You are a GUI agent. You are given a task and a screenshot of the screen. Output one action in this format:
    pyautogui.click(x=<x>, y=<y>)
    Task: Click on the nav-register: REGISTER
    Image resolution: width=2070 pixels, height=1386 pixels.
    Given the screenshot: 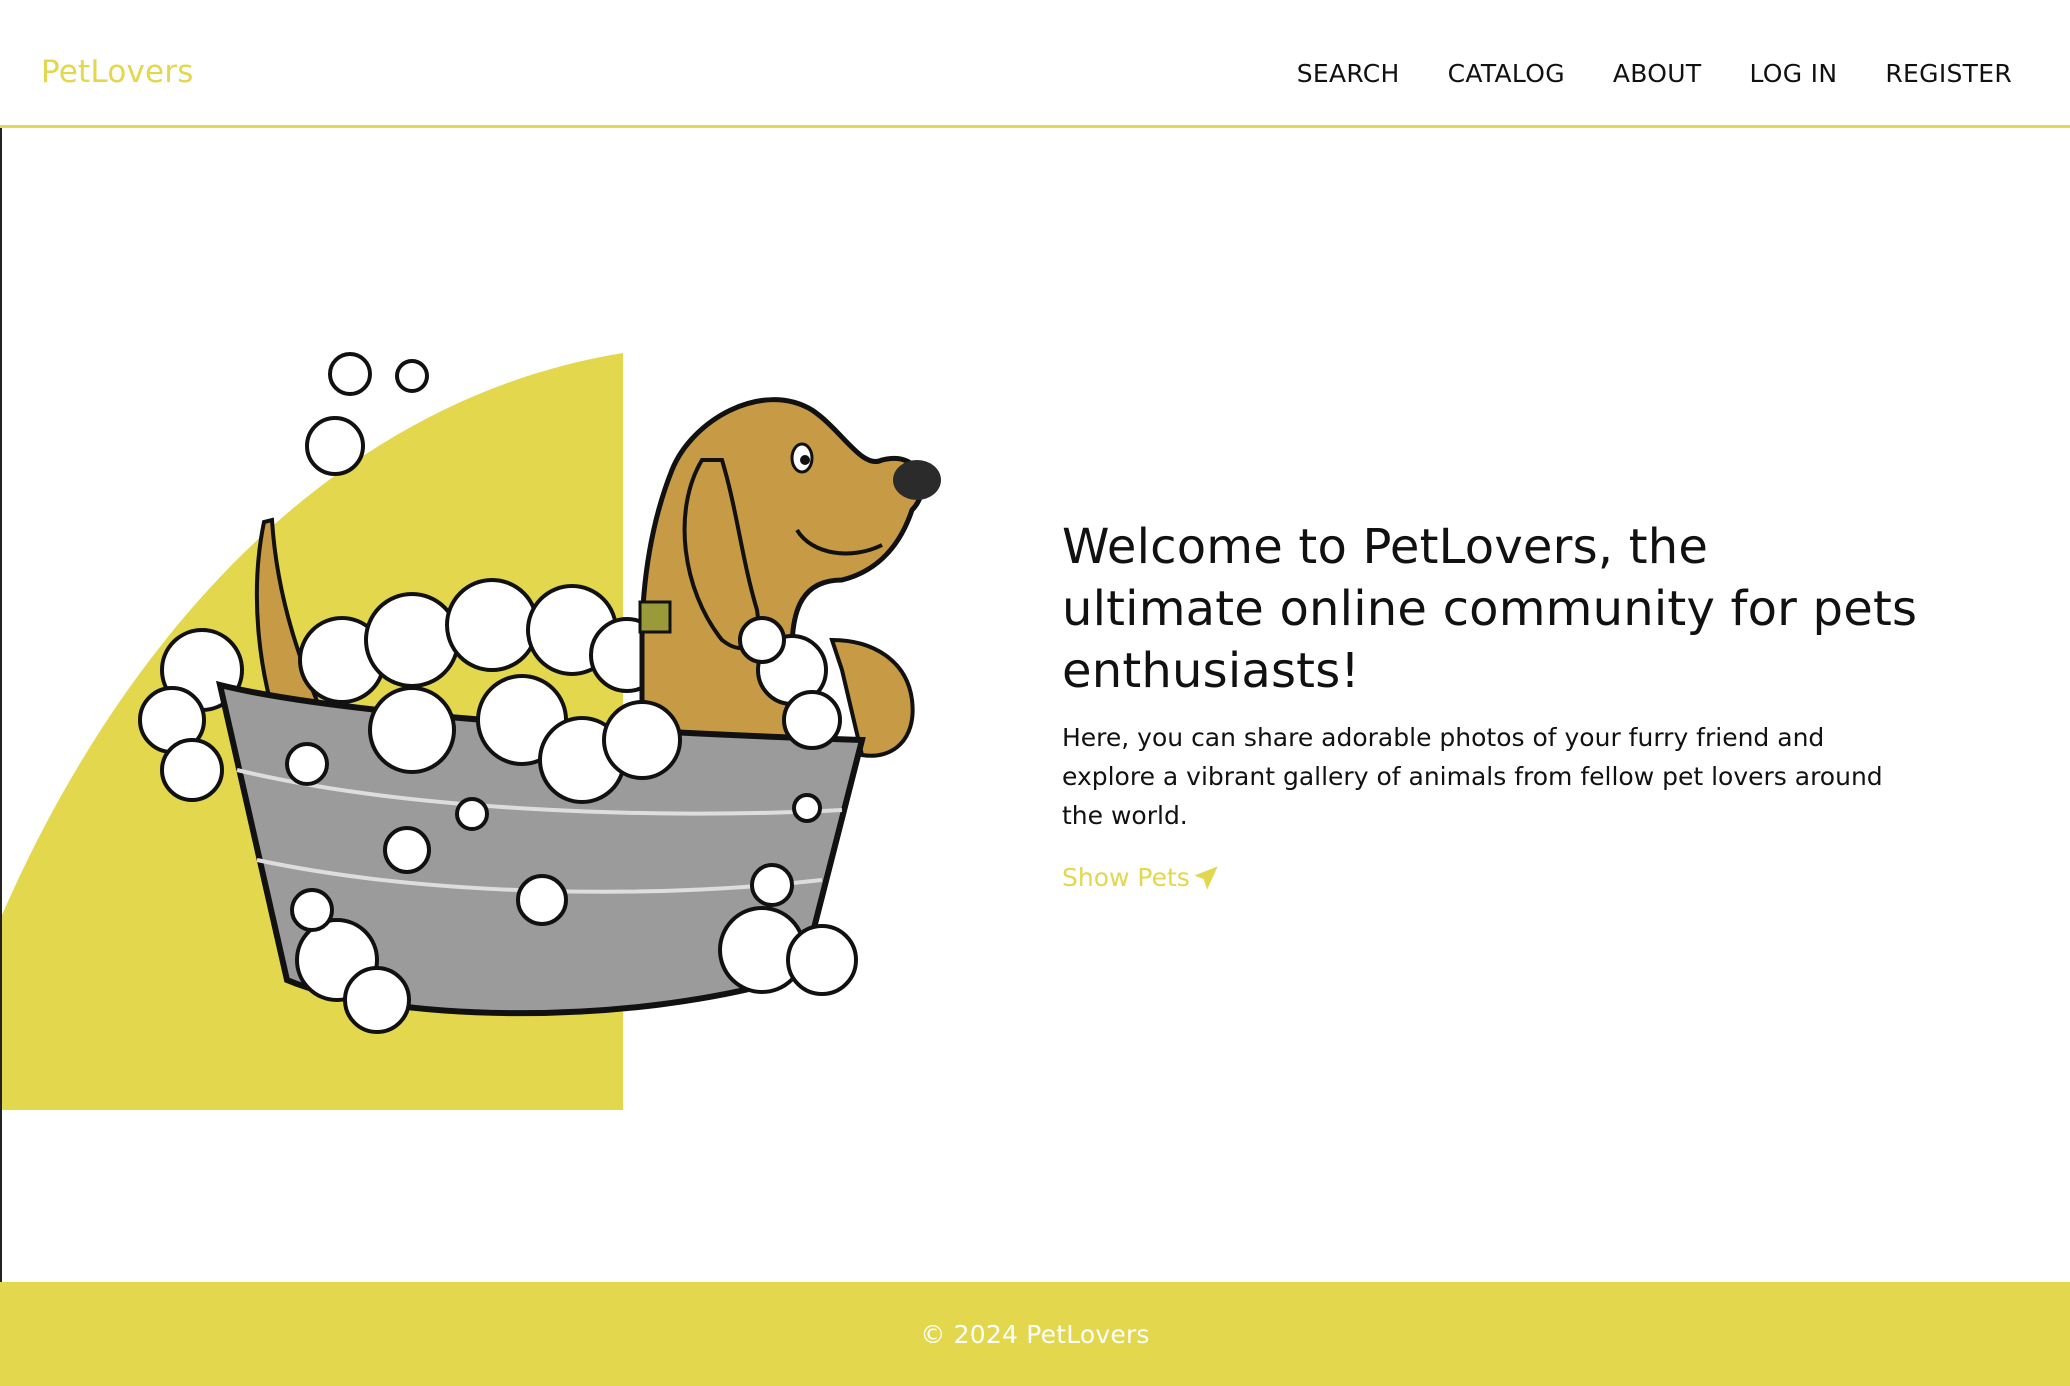 What is the action you would take?
    pyautogui.click(x=1948, y=73)
    